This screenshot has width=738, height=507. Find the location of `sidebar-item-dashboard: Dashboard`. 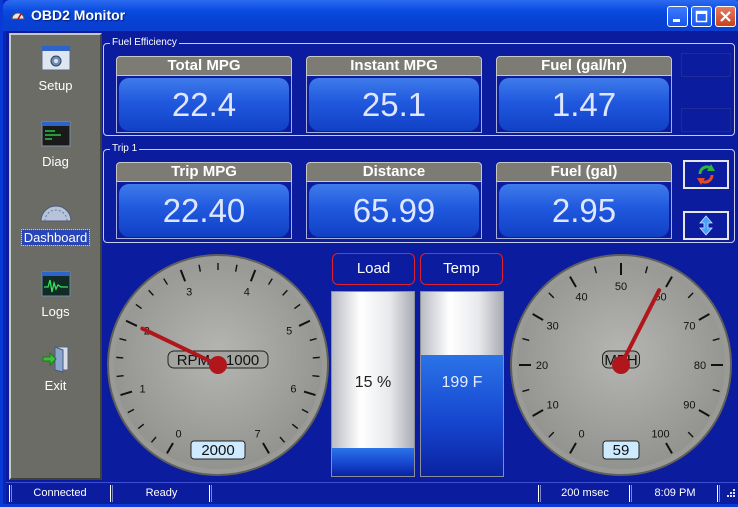

sidebar-item-dashboard: Dashboard is located at coordinates (55, 226).